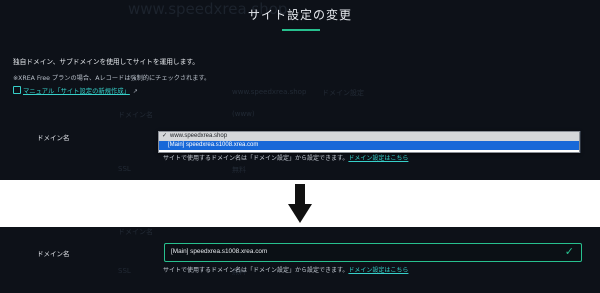 The width and height of the screenshot is (600, 293). I want to click on down-arrow-icon, so click(300, 203).